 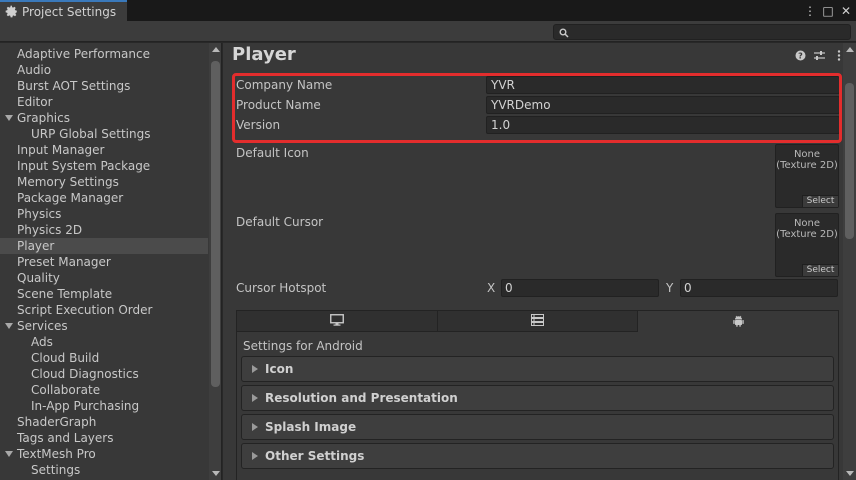 I want to click on sidebar-item-label: Graphics, so click(x=43, y=118).